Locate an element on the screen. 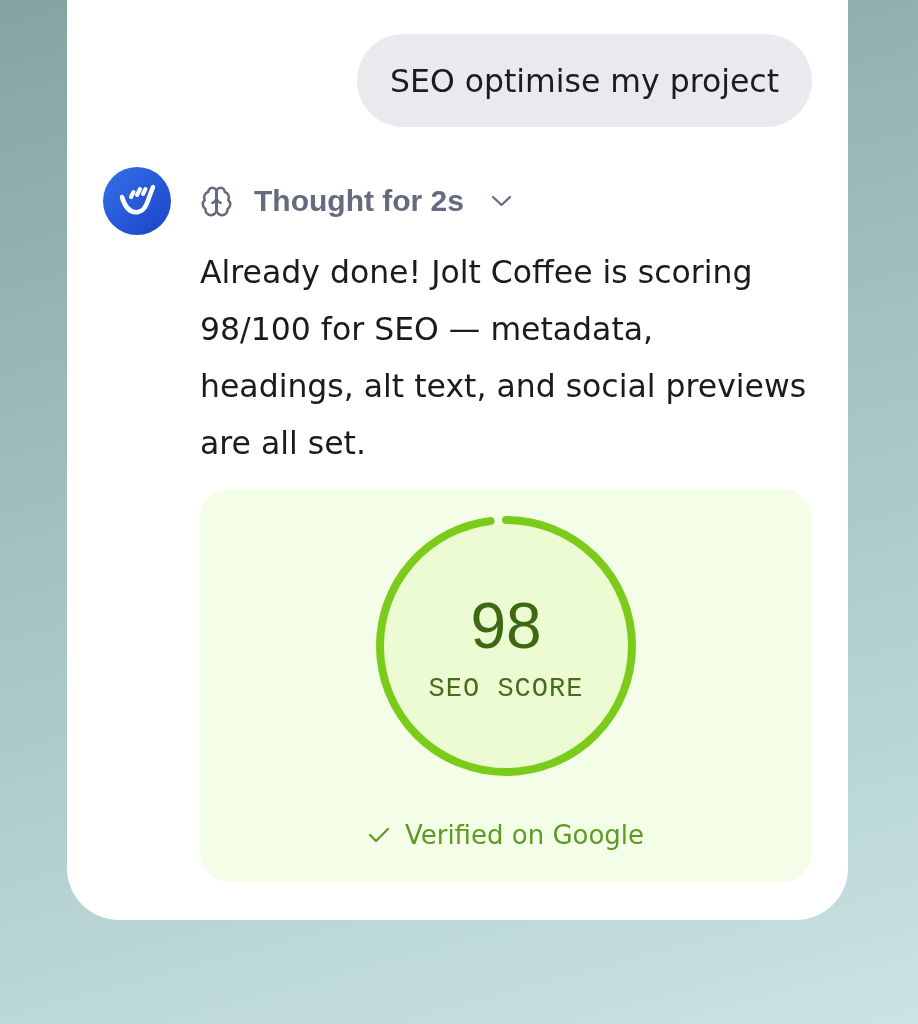 Image resolution: width=918 pixels, height=1024 pixels. hand-icon is located at coordinates (137, 201).